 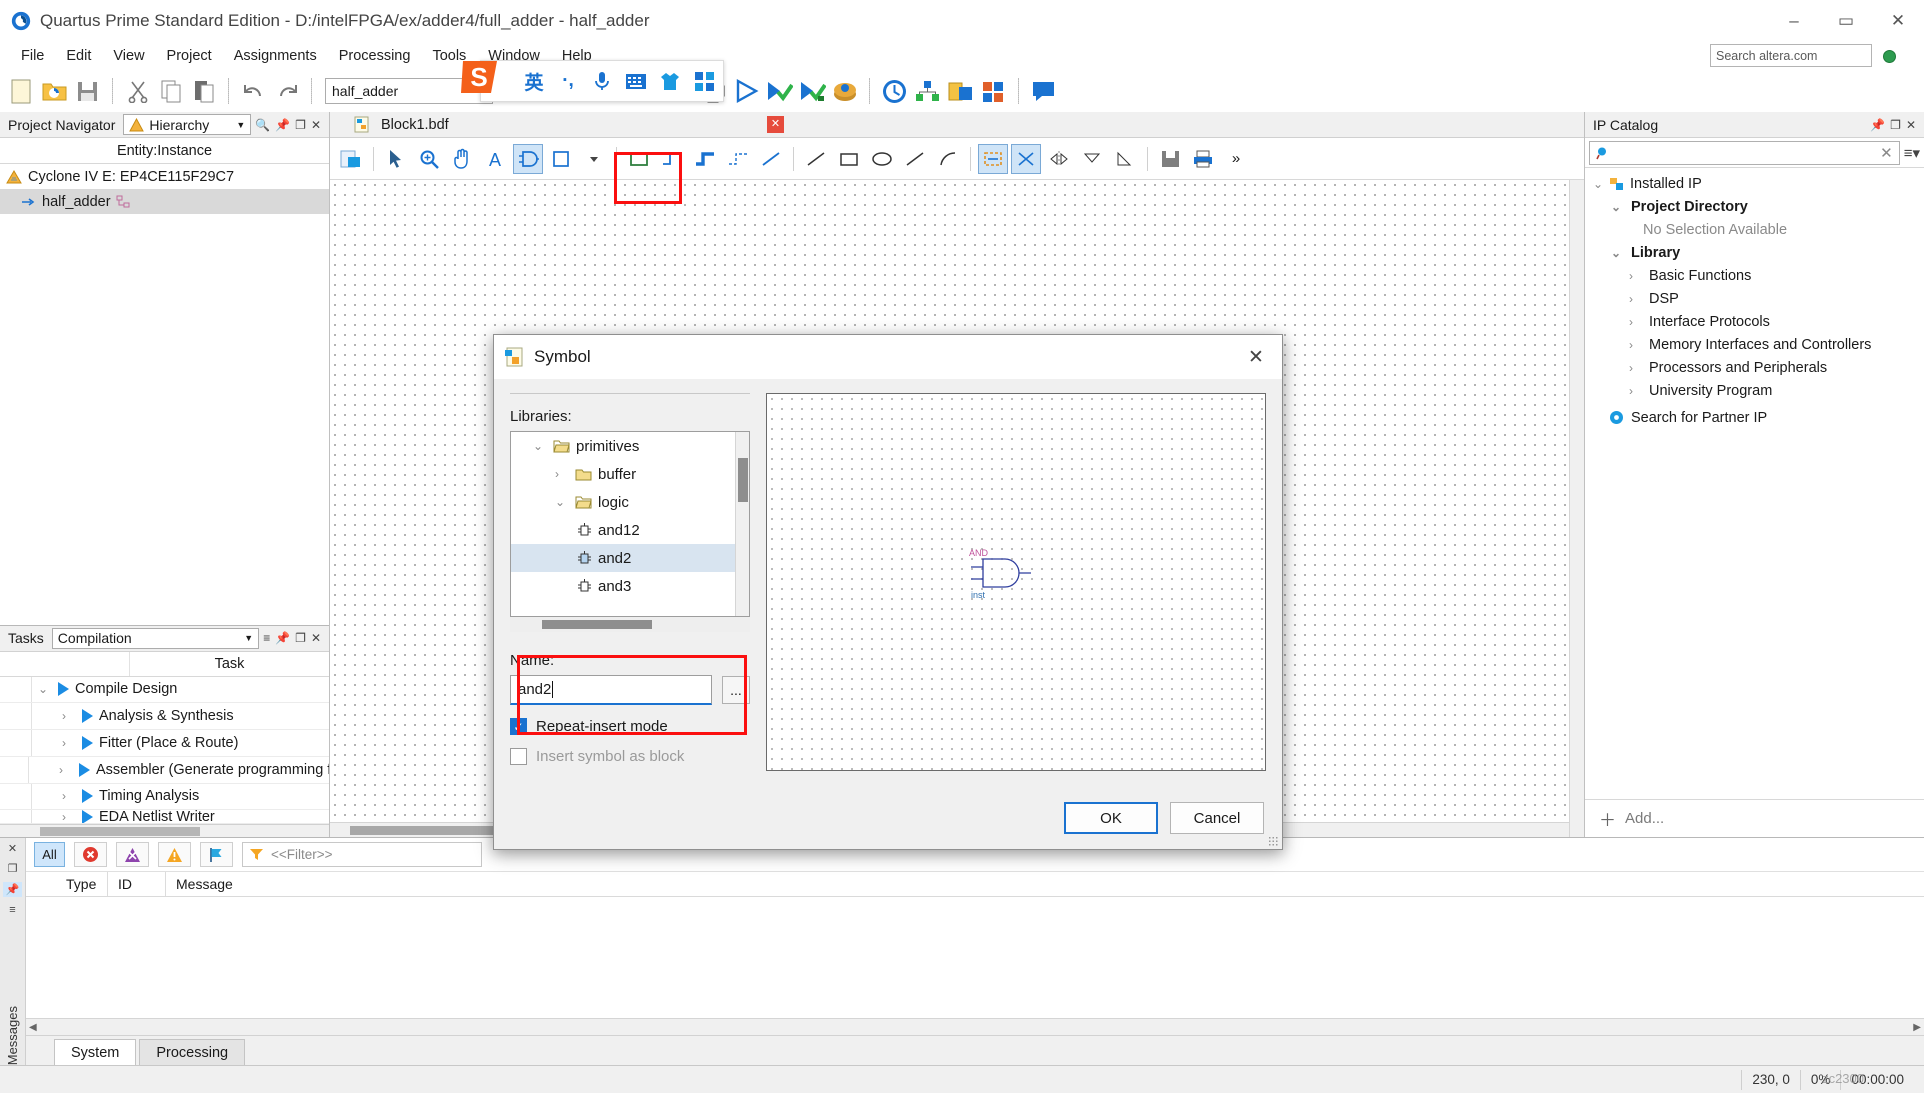 I want to click on library-row-buffer: › buffer, so click(x=630, y=474).